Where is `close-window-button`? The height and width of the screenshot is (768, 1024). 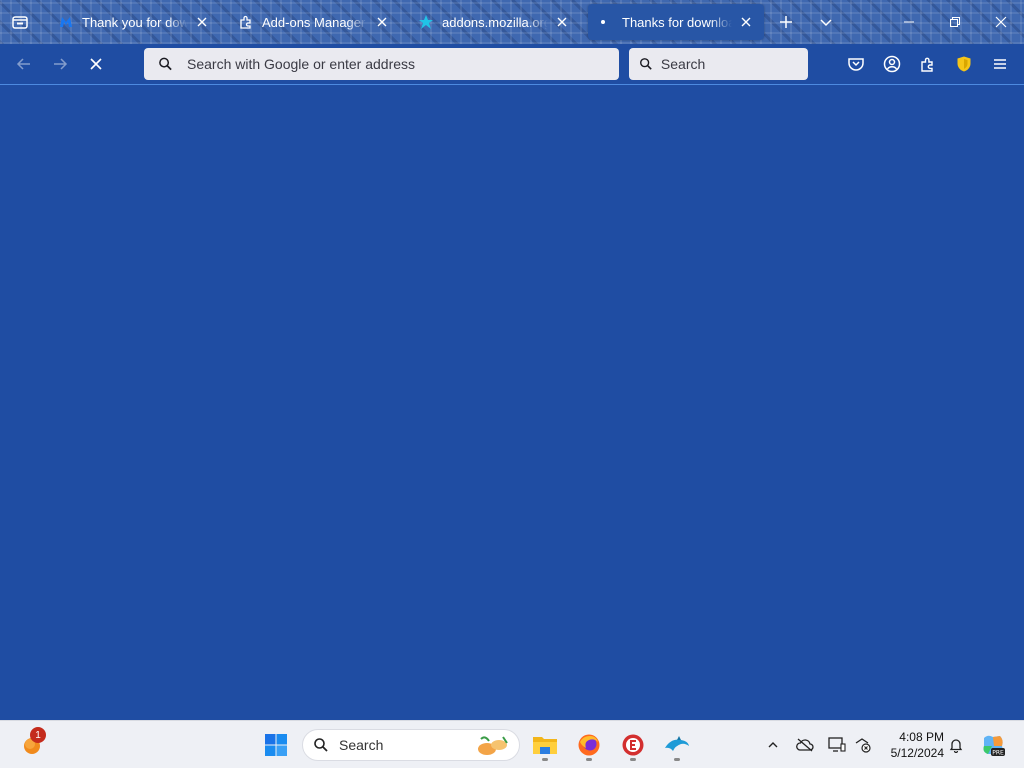 close-window-button is located at coordinates (1001, 22).